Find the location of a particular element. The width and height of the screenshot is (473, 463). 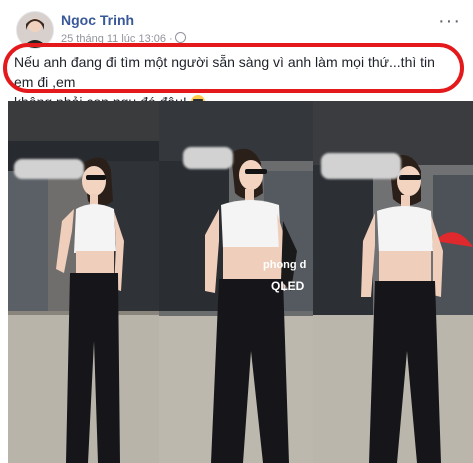

timestamp-text: 25 tháng 11 lúc 13:06 · is located at coordinates (117, 39).